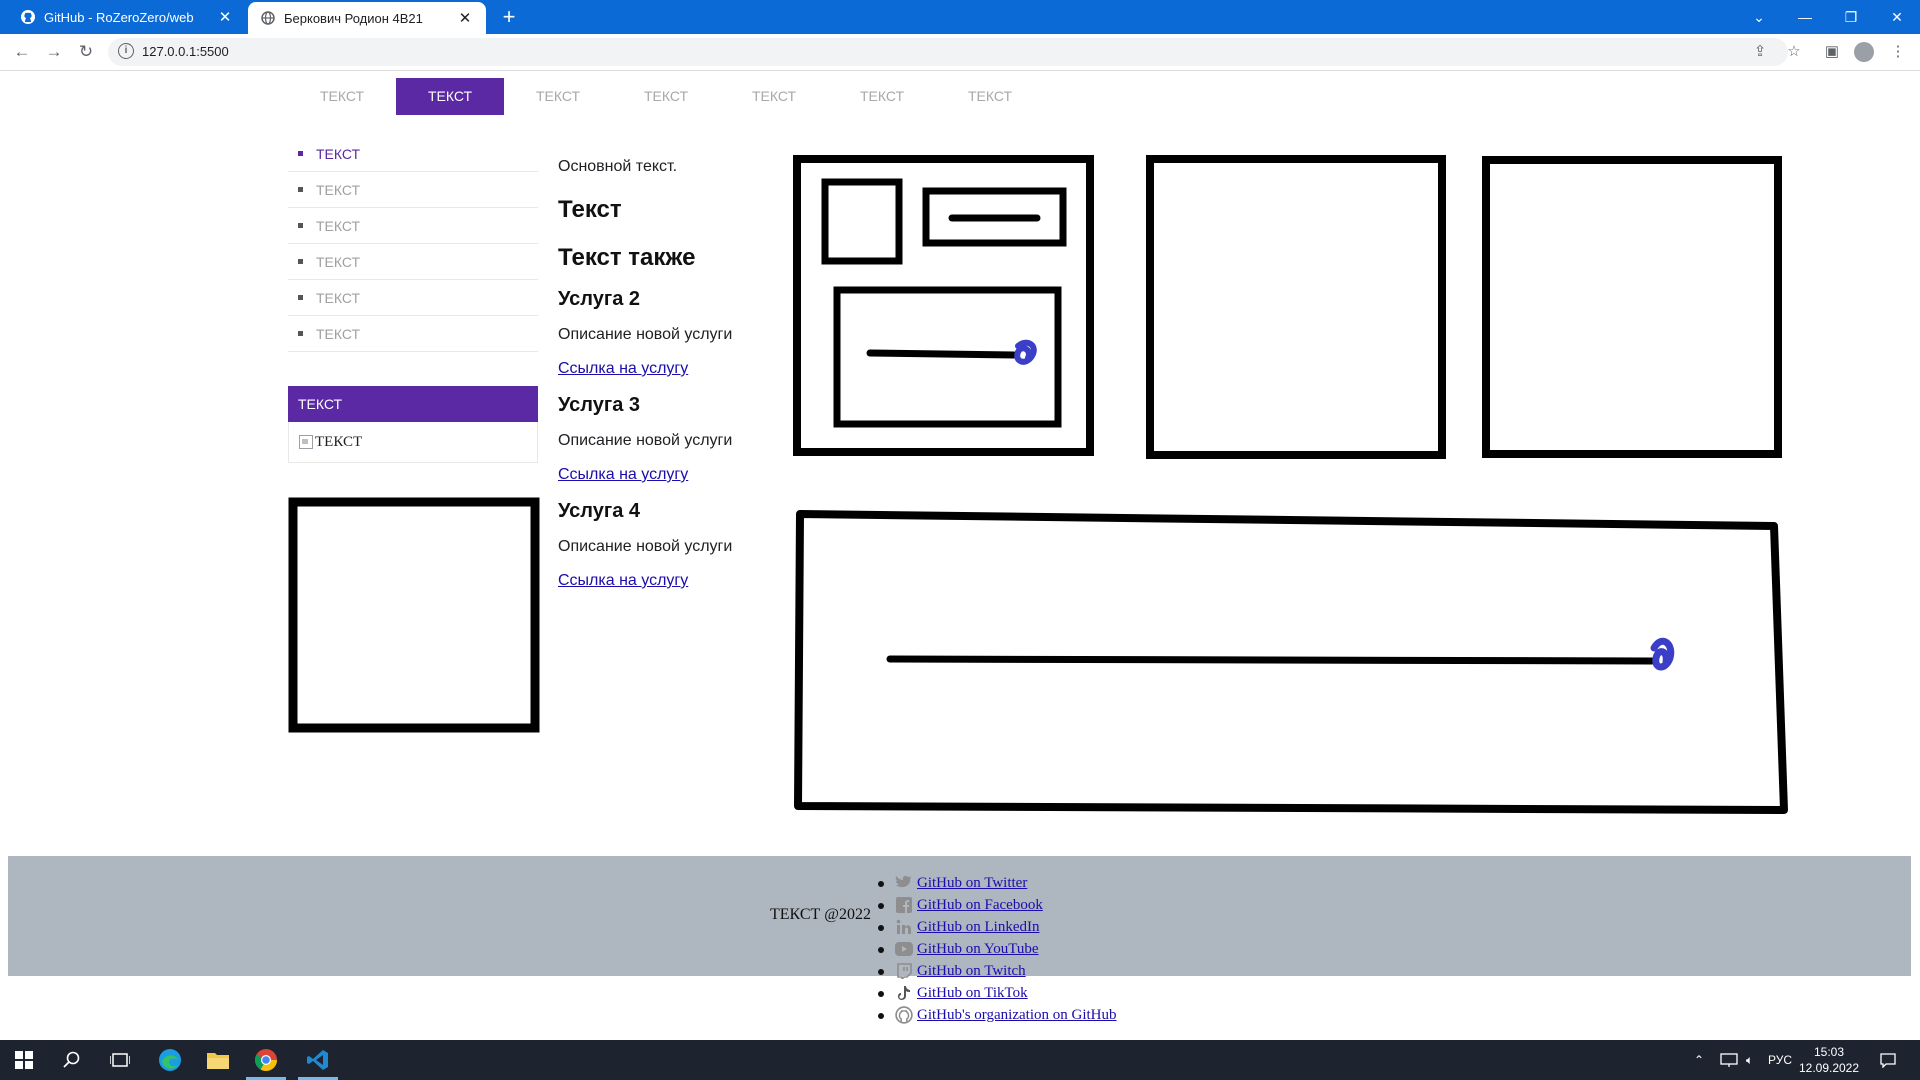 This screenshot has height=1080, width=1920. I want to click on list-item: GitHub on TikTok, so click(997, 993).